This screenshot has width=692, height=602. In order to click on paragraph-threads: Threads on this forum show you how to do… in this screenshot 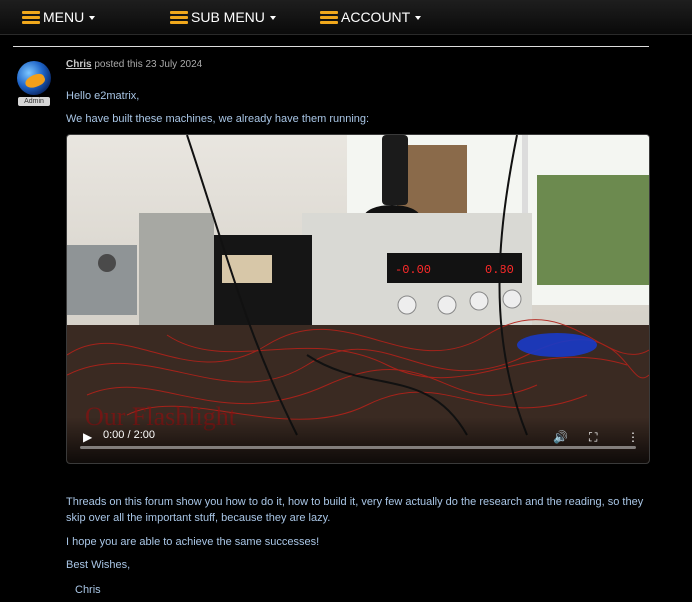, I will do `click(355, 510)`.